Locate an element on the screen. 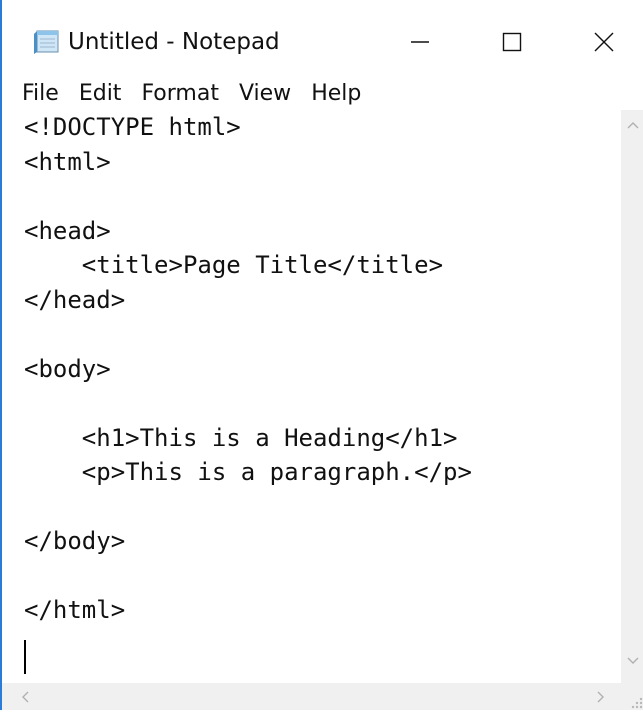  menu-file: File is located at coordinates (40, 94).